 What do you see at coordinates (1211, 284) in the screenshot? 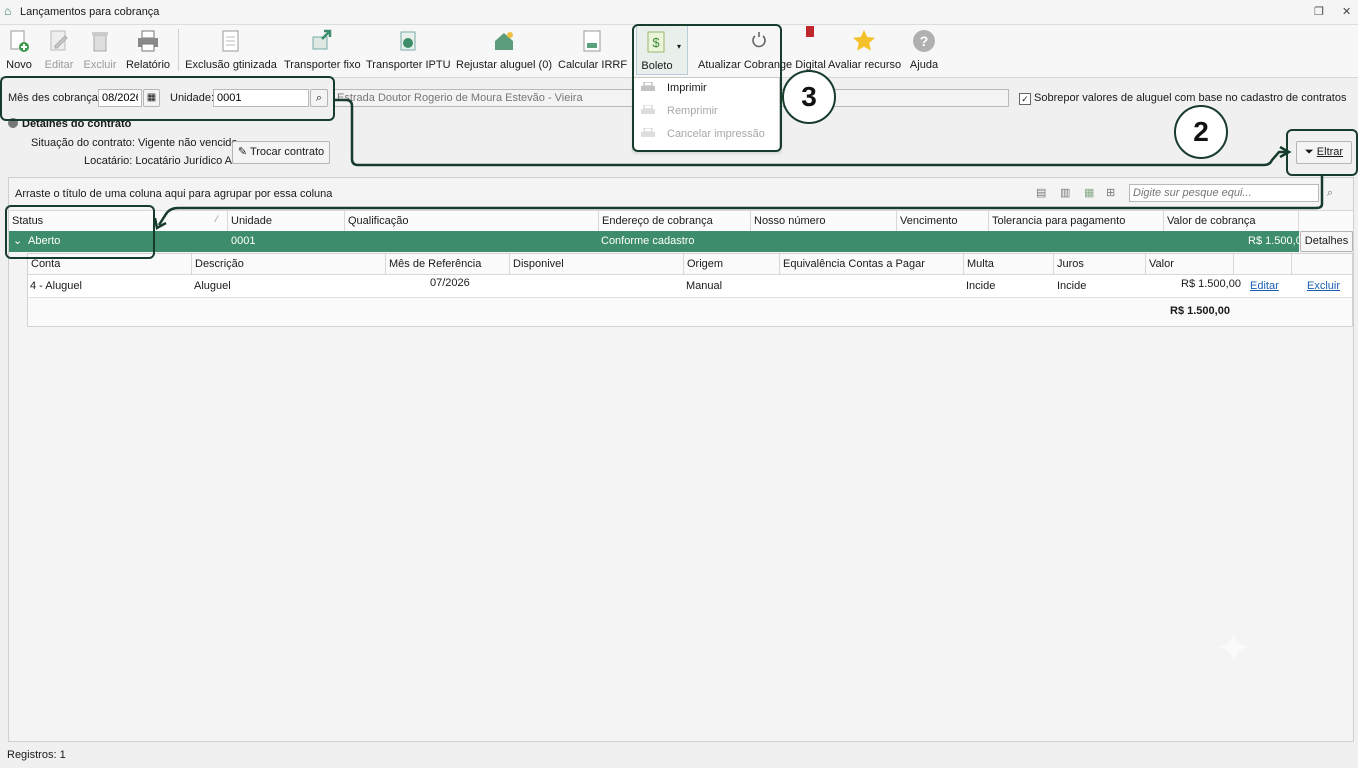
I see `sub-valor: R$ 1.500,00` at bounding box center [1211, 284].